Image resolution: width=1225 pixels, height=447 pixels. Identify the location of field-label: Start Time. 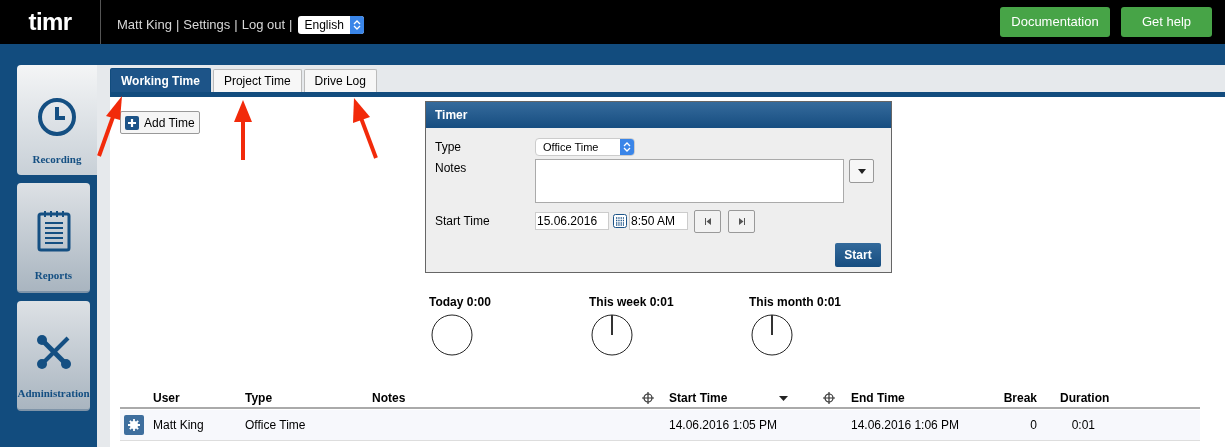
(463, 221).